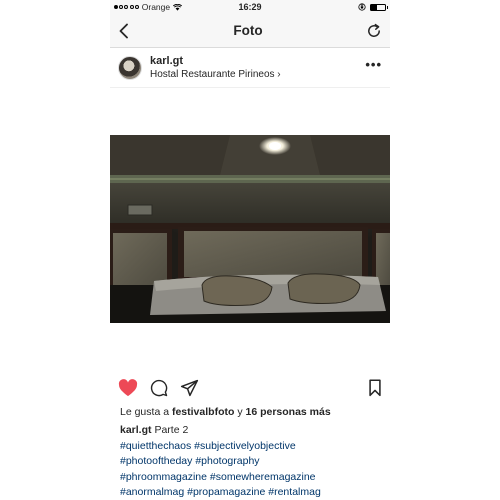 The width and height of the screenshot is (500, 500). What do you see at coordinates (159, 388) in the screenshot?
I see `comment-icon` at bounding box center [159, 388].